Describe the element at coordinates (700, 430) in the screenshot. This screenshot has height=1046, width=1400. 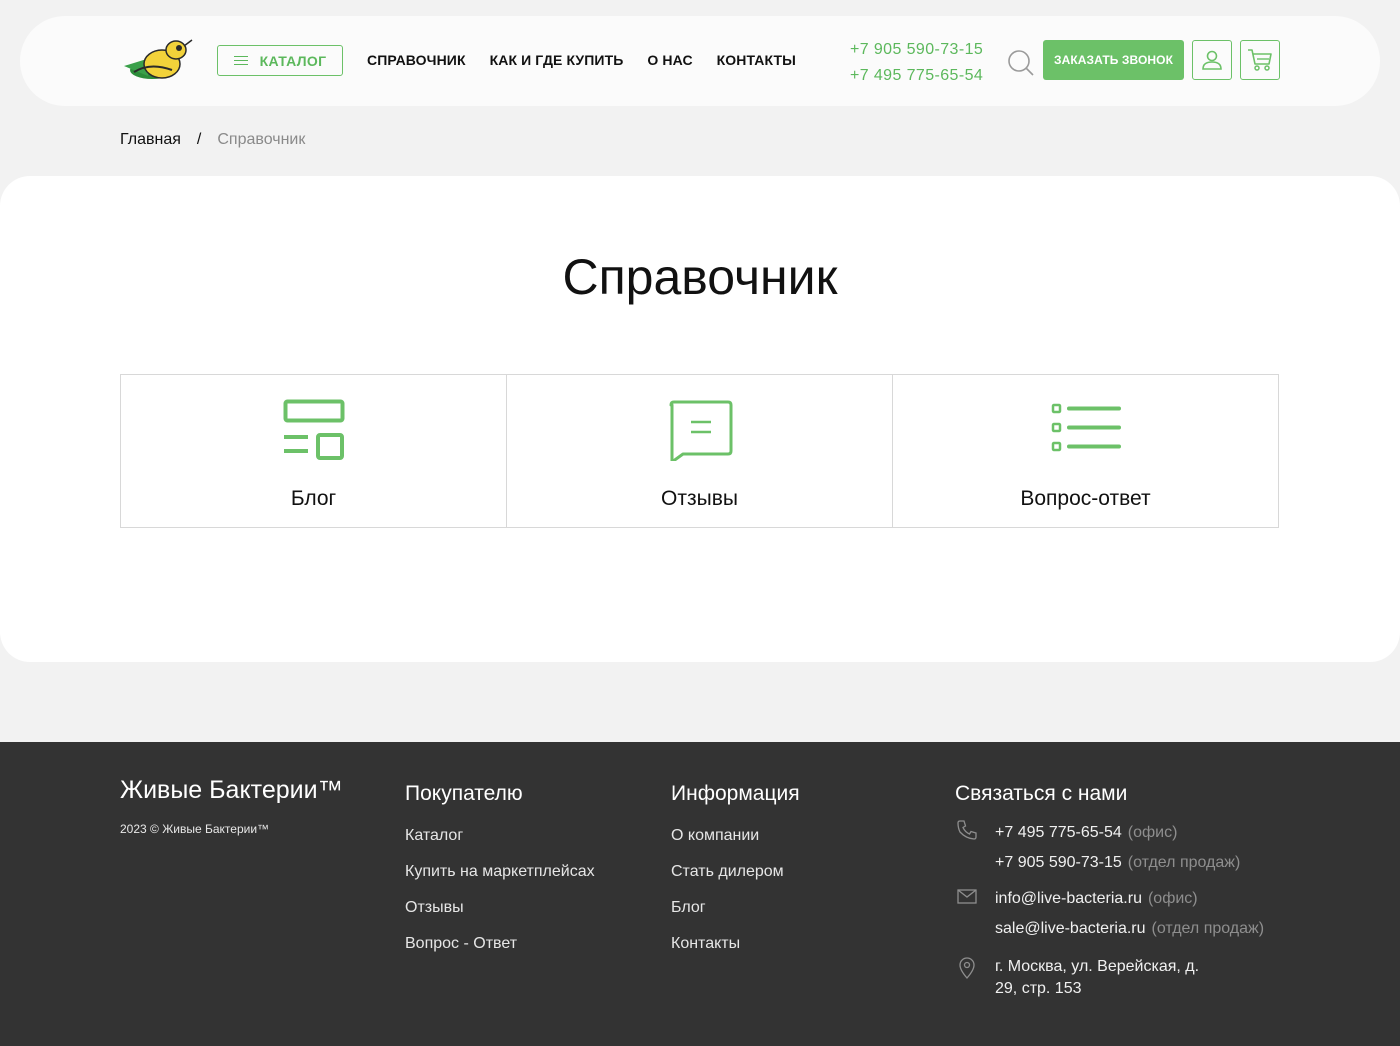
I see `chat-bubble-icon` at that location.